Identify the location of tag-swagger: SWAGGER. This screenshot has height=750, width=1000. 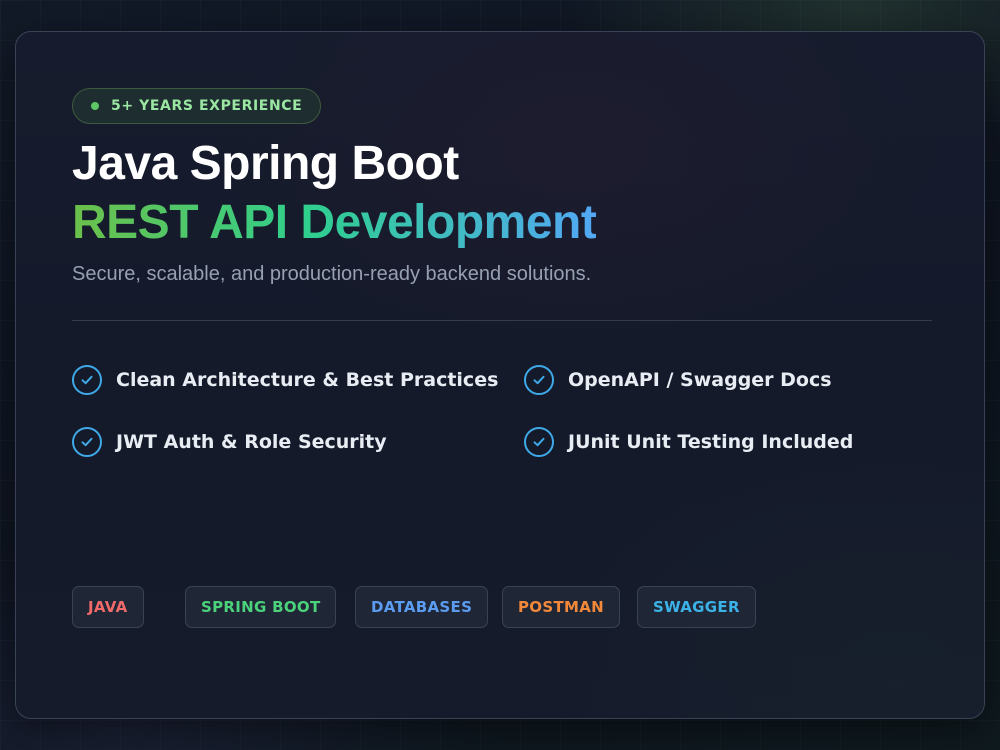
(696, 607).